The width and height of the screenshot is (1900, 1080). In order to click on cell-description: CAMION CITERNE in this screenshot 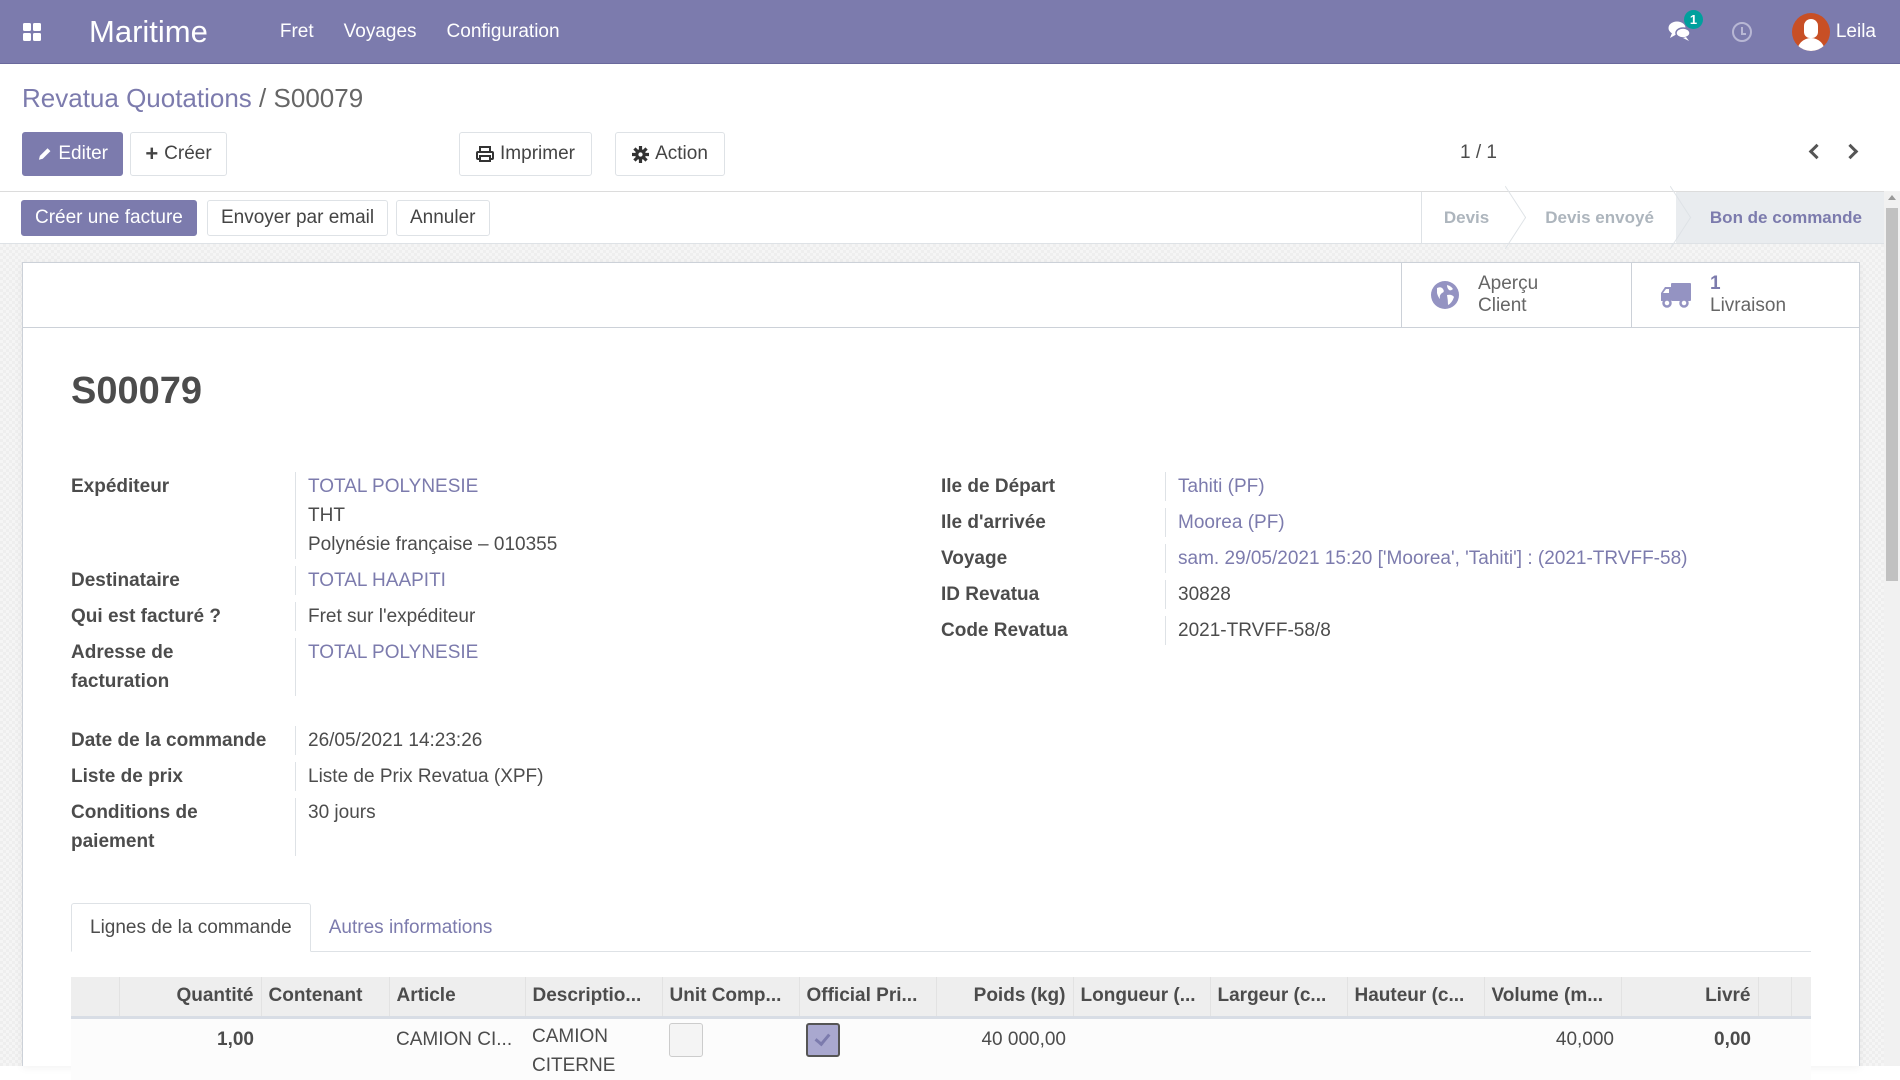, I will do `click(593, 1048)`.